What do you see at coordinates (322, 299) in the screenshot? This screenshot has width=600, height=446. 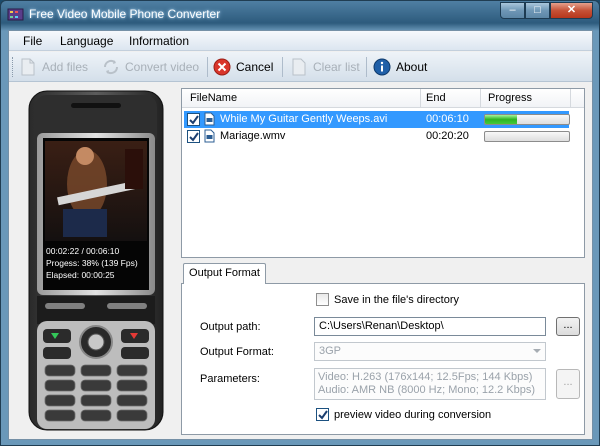 I see `save-in-dir-checkbox` at bounding box center [322, 299].